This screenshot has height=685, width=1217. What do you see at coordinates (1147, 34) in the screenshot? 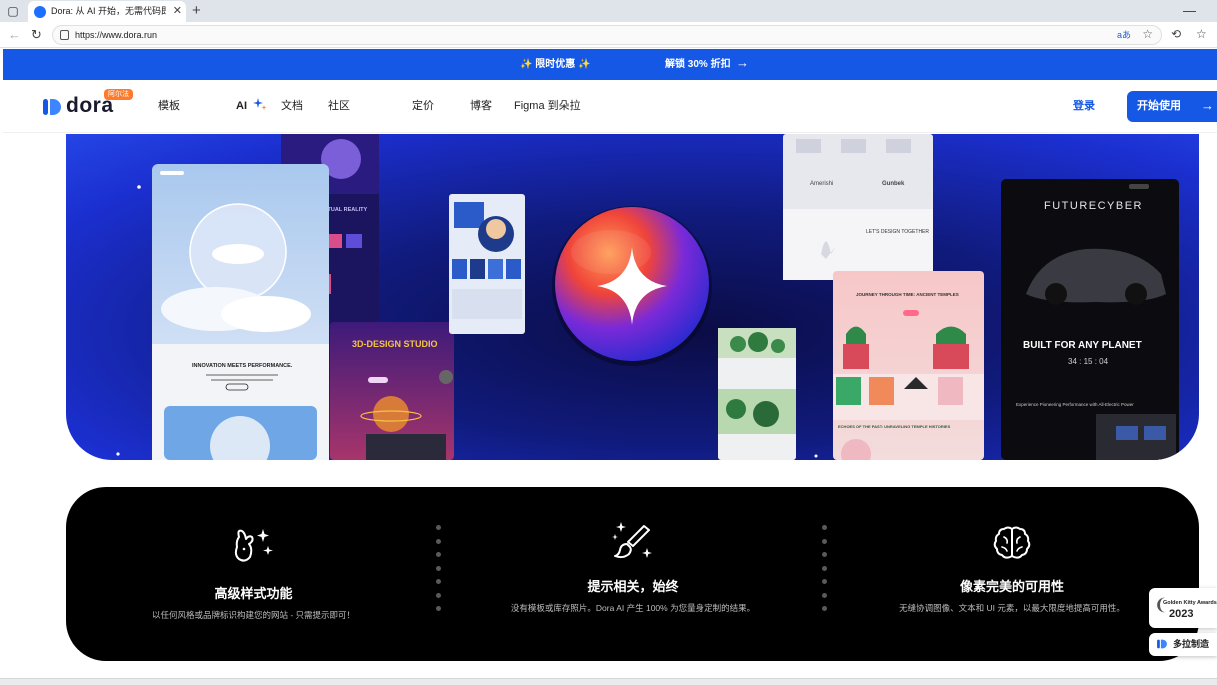
I see `star-icon: ☆` at bounding box center [1147, 34].